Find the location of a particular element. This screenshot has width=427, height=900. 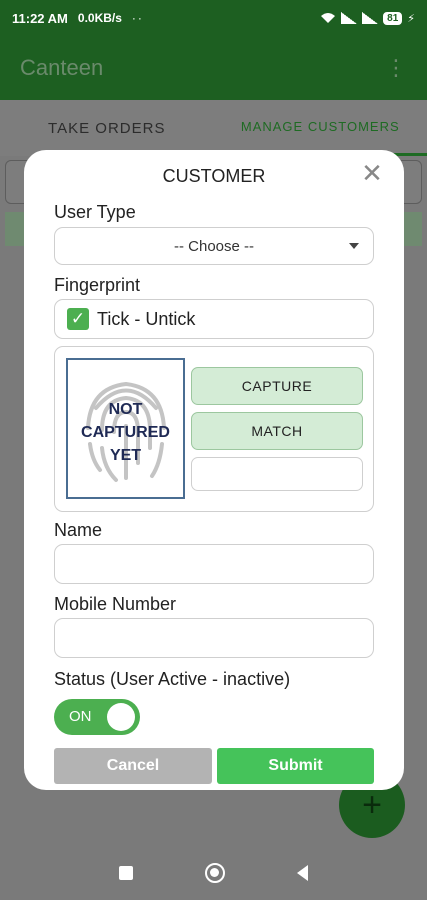

fingerprint-preview: NOT CAPTURED YET is located at coordinates (125, 428).